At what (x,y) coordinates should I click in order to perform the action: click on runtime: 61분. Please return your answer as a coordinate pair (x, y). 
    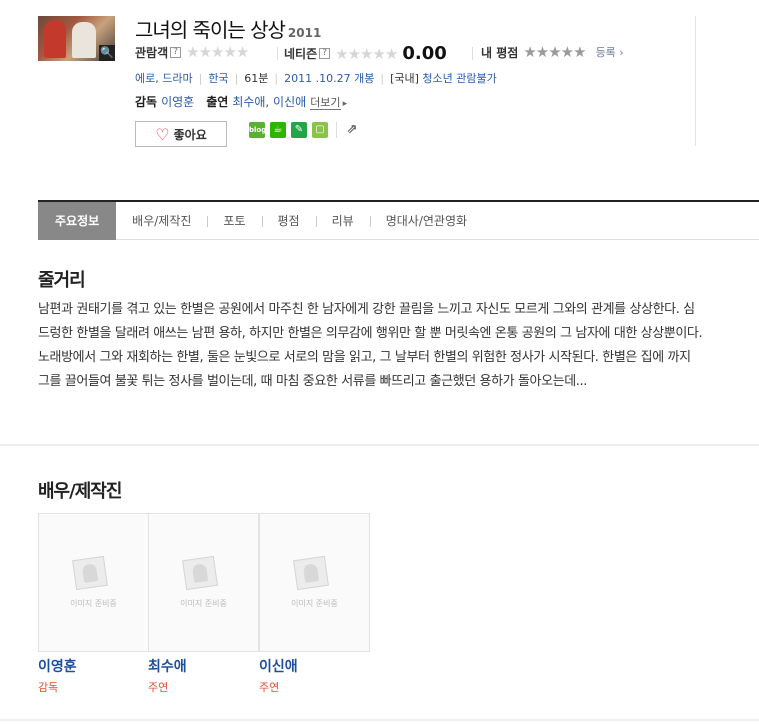
    Looking at the image, I should click on (256, 78).